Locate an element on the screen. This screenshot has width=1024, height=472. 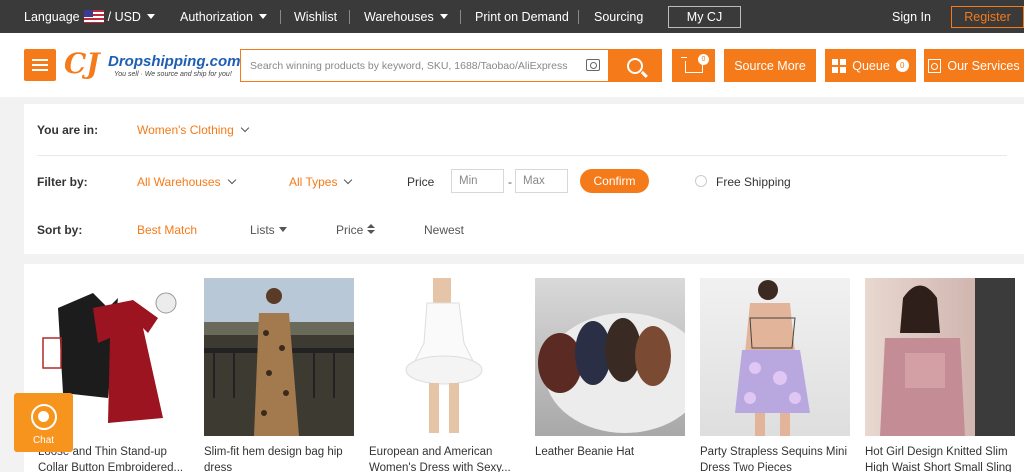
sourcing-link: Sourcing is located at coordinates (618, 16).